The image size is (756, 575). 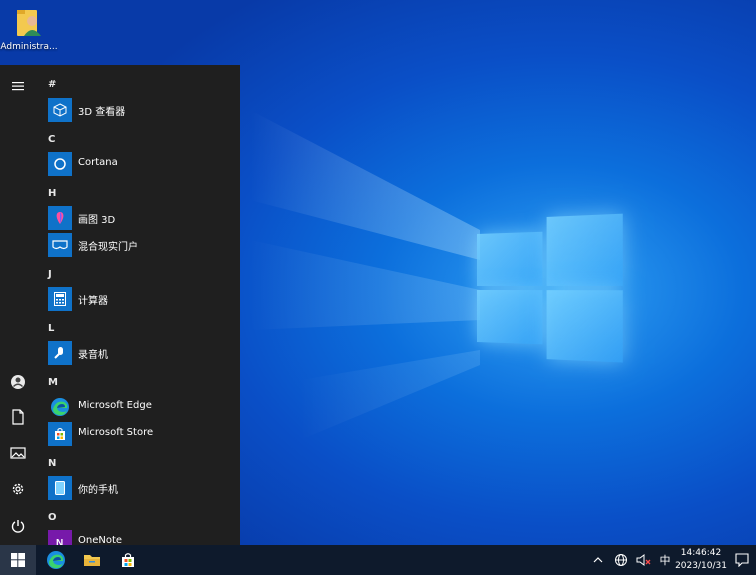 What do you see at coordinates (52, 517) in the screenshot?
I see `section-header-o: O` at bounding box center [52, 517].